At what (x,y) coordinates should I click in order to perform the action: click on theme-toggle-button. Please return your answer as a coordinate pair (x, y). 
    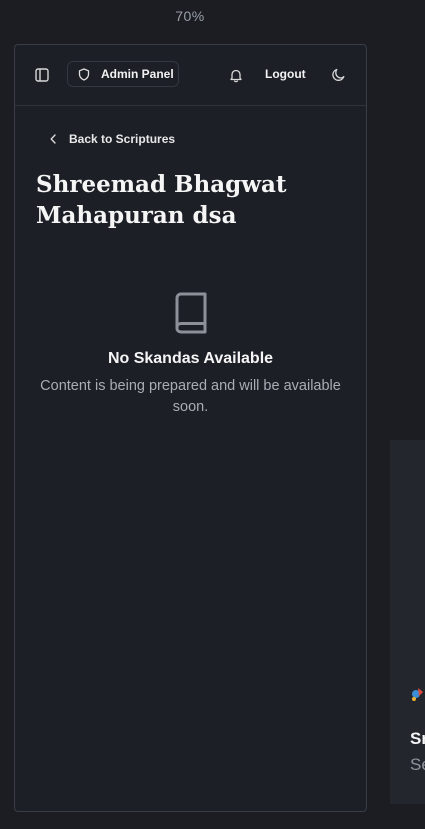
    Looking at the image, I should click on (339, 75).